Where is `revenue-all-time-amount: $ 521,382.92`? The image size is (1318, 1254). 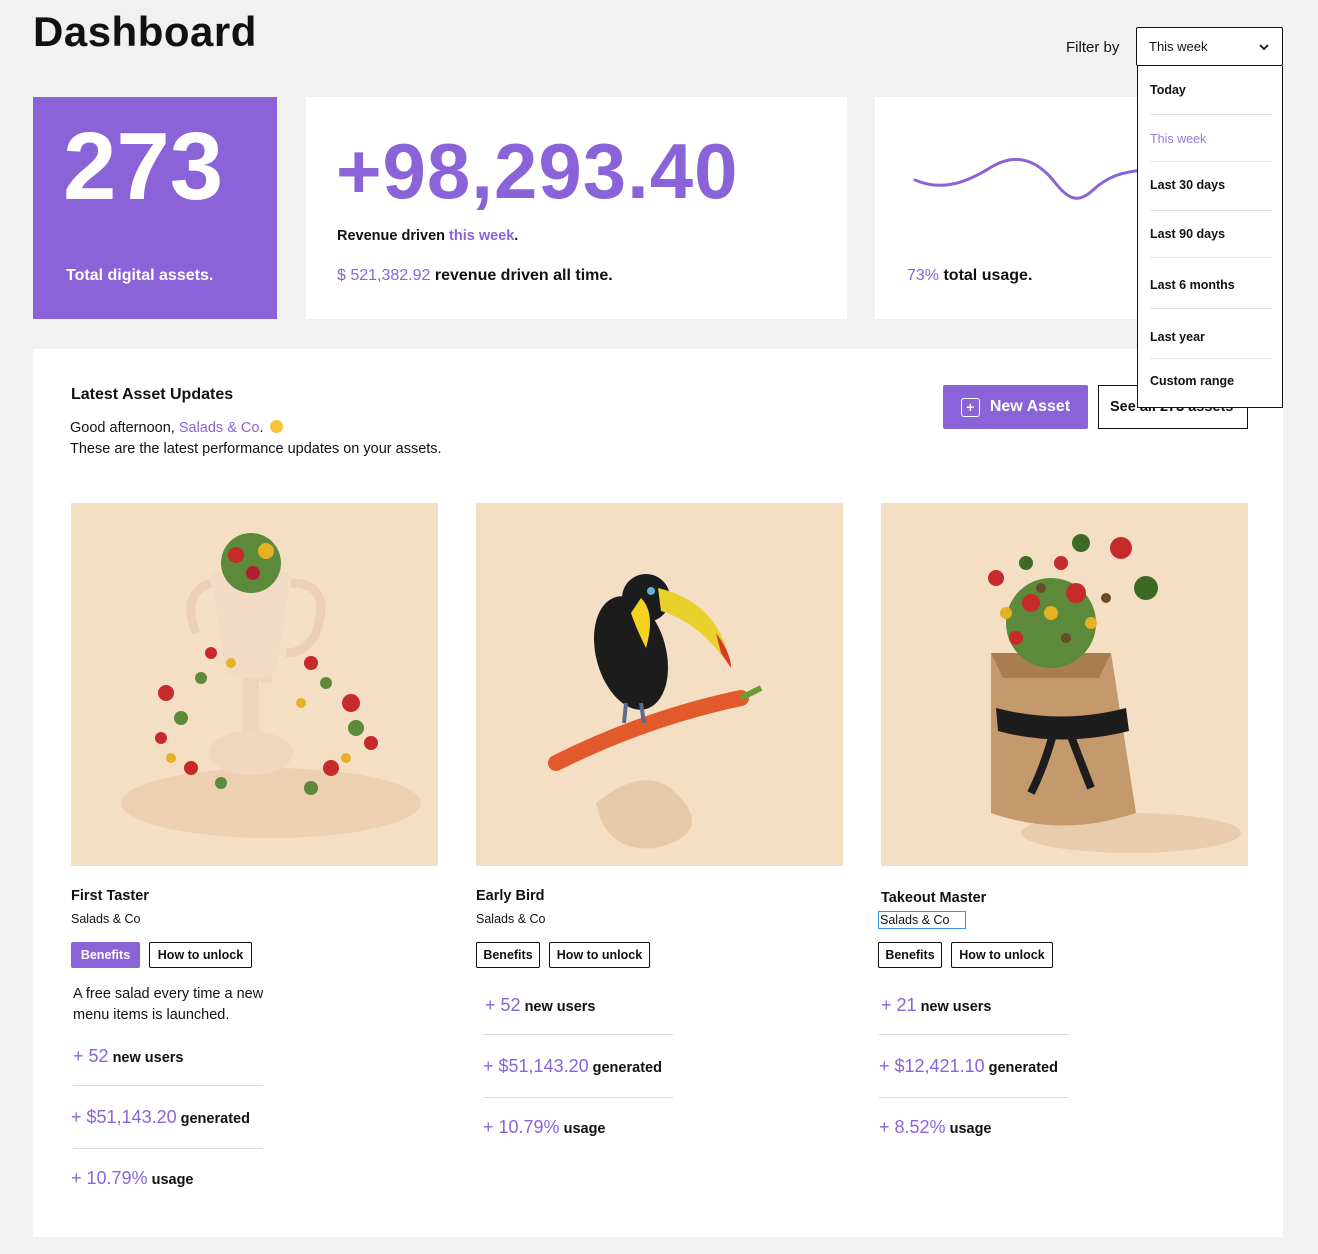
revenue-all-time-amount: $ 521,382.92 is located at coordinates (384, 275).